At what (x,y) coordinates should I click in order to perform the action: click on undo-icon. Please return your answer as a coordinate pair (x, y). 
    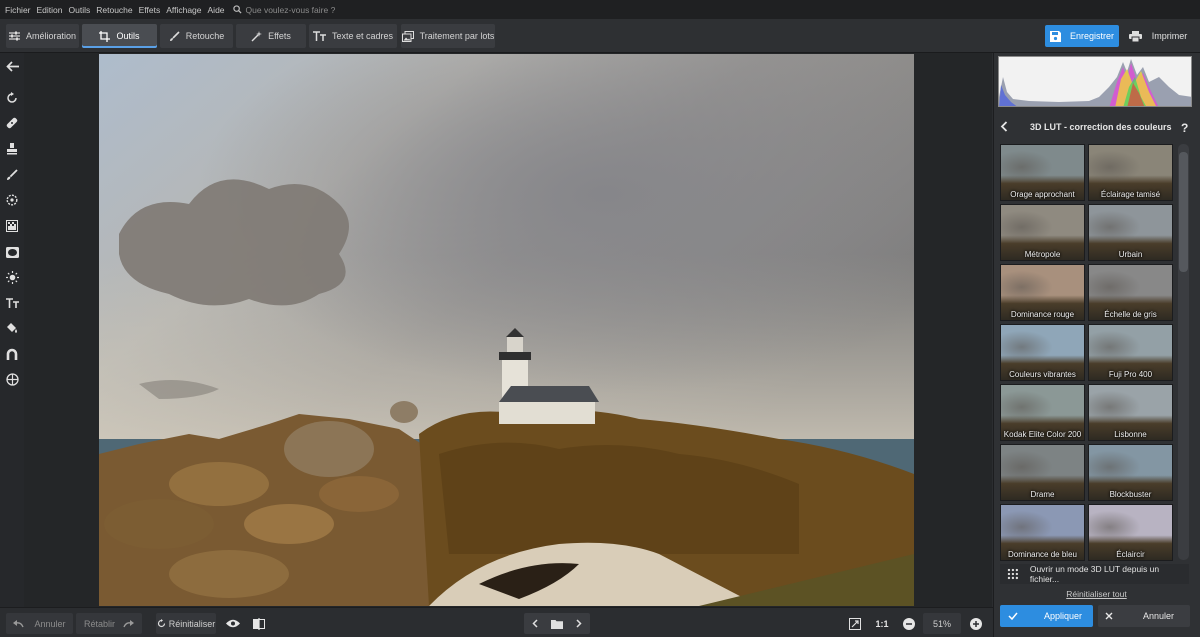
    Looking at the image, I should click on (19, 623).